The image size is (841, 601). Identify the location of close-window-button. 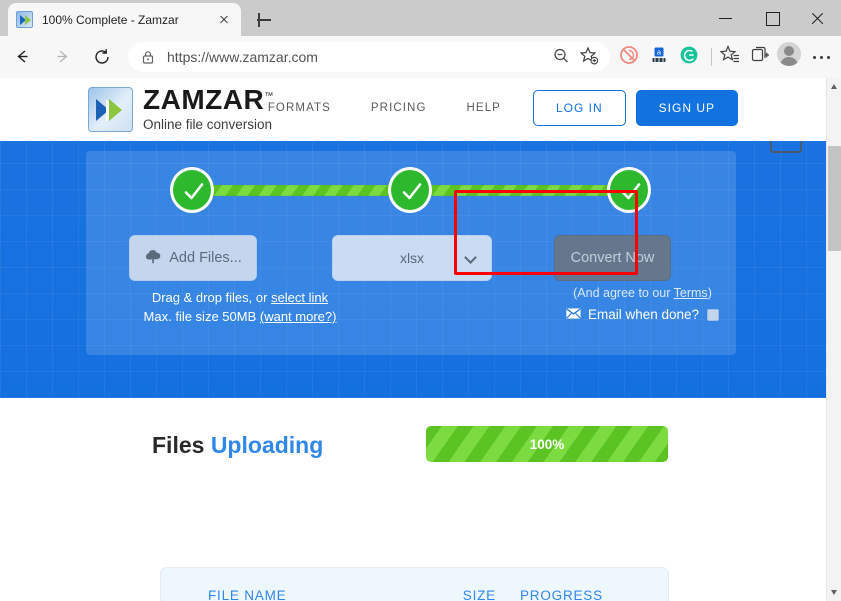
(818, 18).